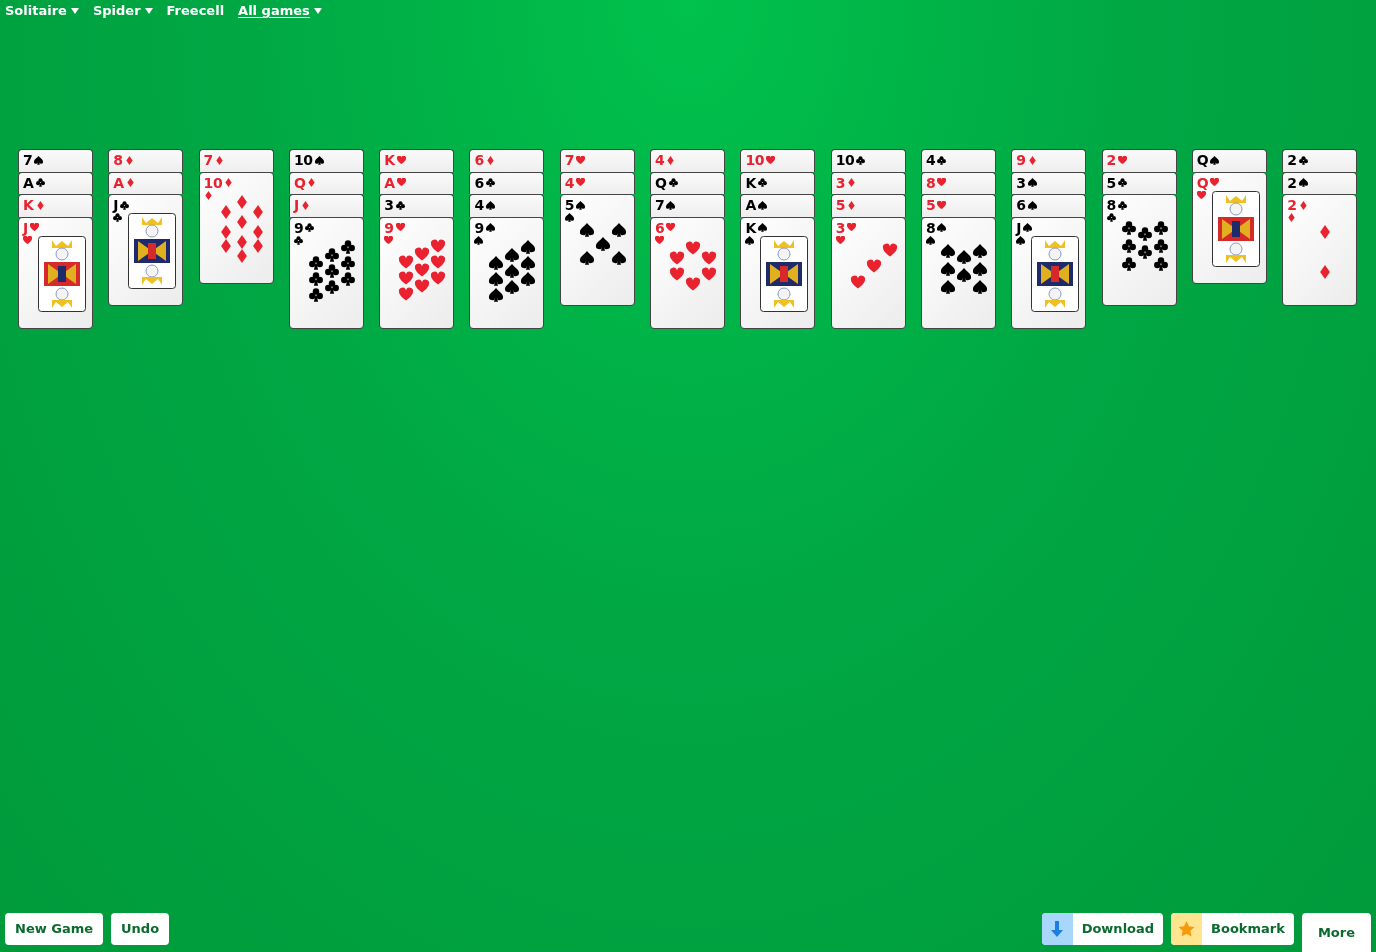 Image resolution: width=1376 pixels, height=952 pixels. I want to click on toolbar-button: Bookmark, so click(1232, 929).